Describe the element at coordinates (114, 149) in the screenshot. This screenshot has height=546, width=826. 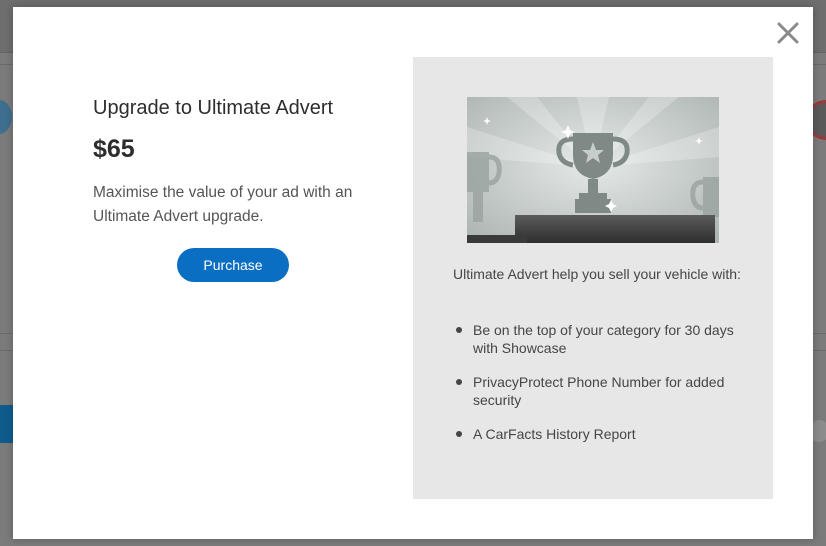
I see `price: $65` at that location.